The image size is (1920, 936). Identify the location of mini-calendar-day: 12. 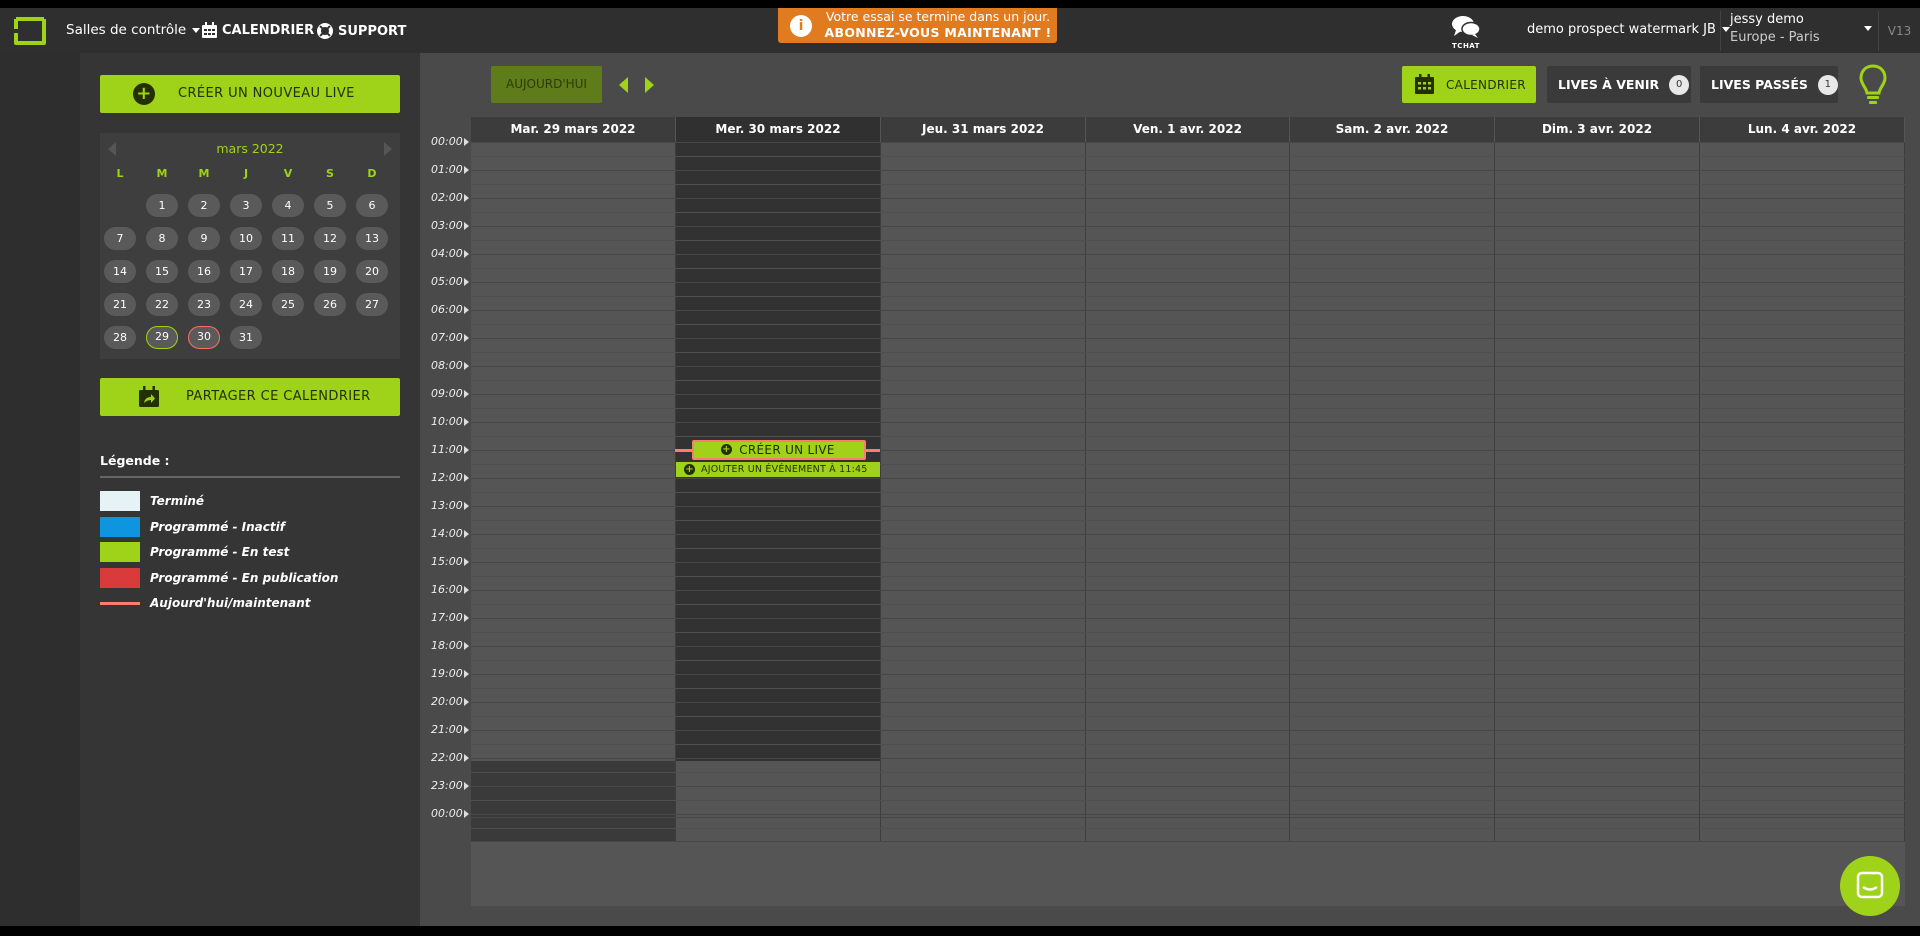
(330, 238).